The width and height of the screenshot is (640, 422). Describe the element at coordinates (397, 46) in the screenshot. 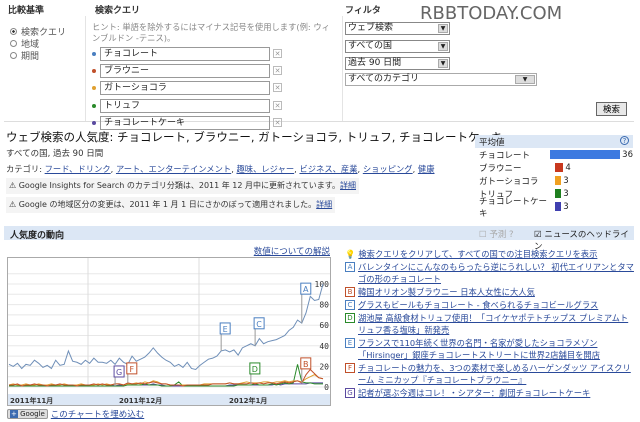

I see `country-select: すべての国 ▼` at that location.